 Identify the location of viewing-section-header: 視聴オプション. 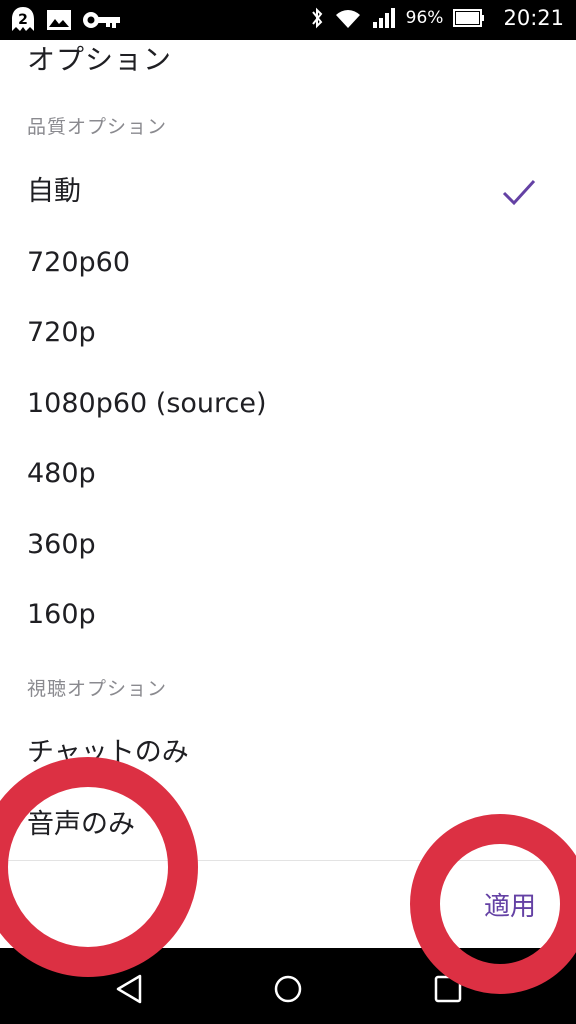
(97, 689).